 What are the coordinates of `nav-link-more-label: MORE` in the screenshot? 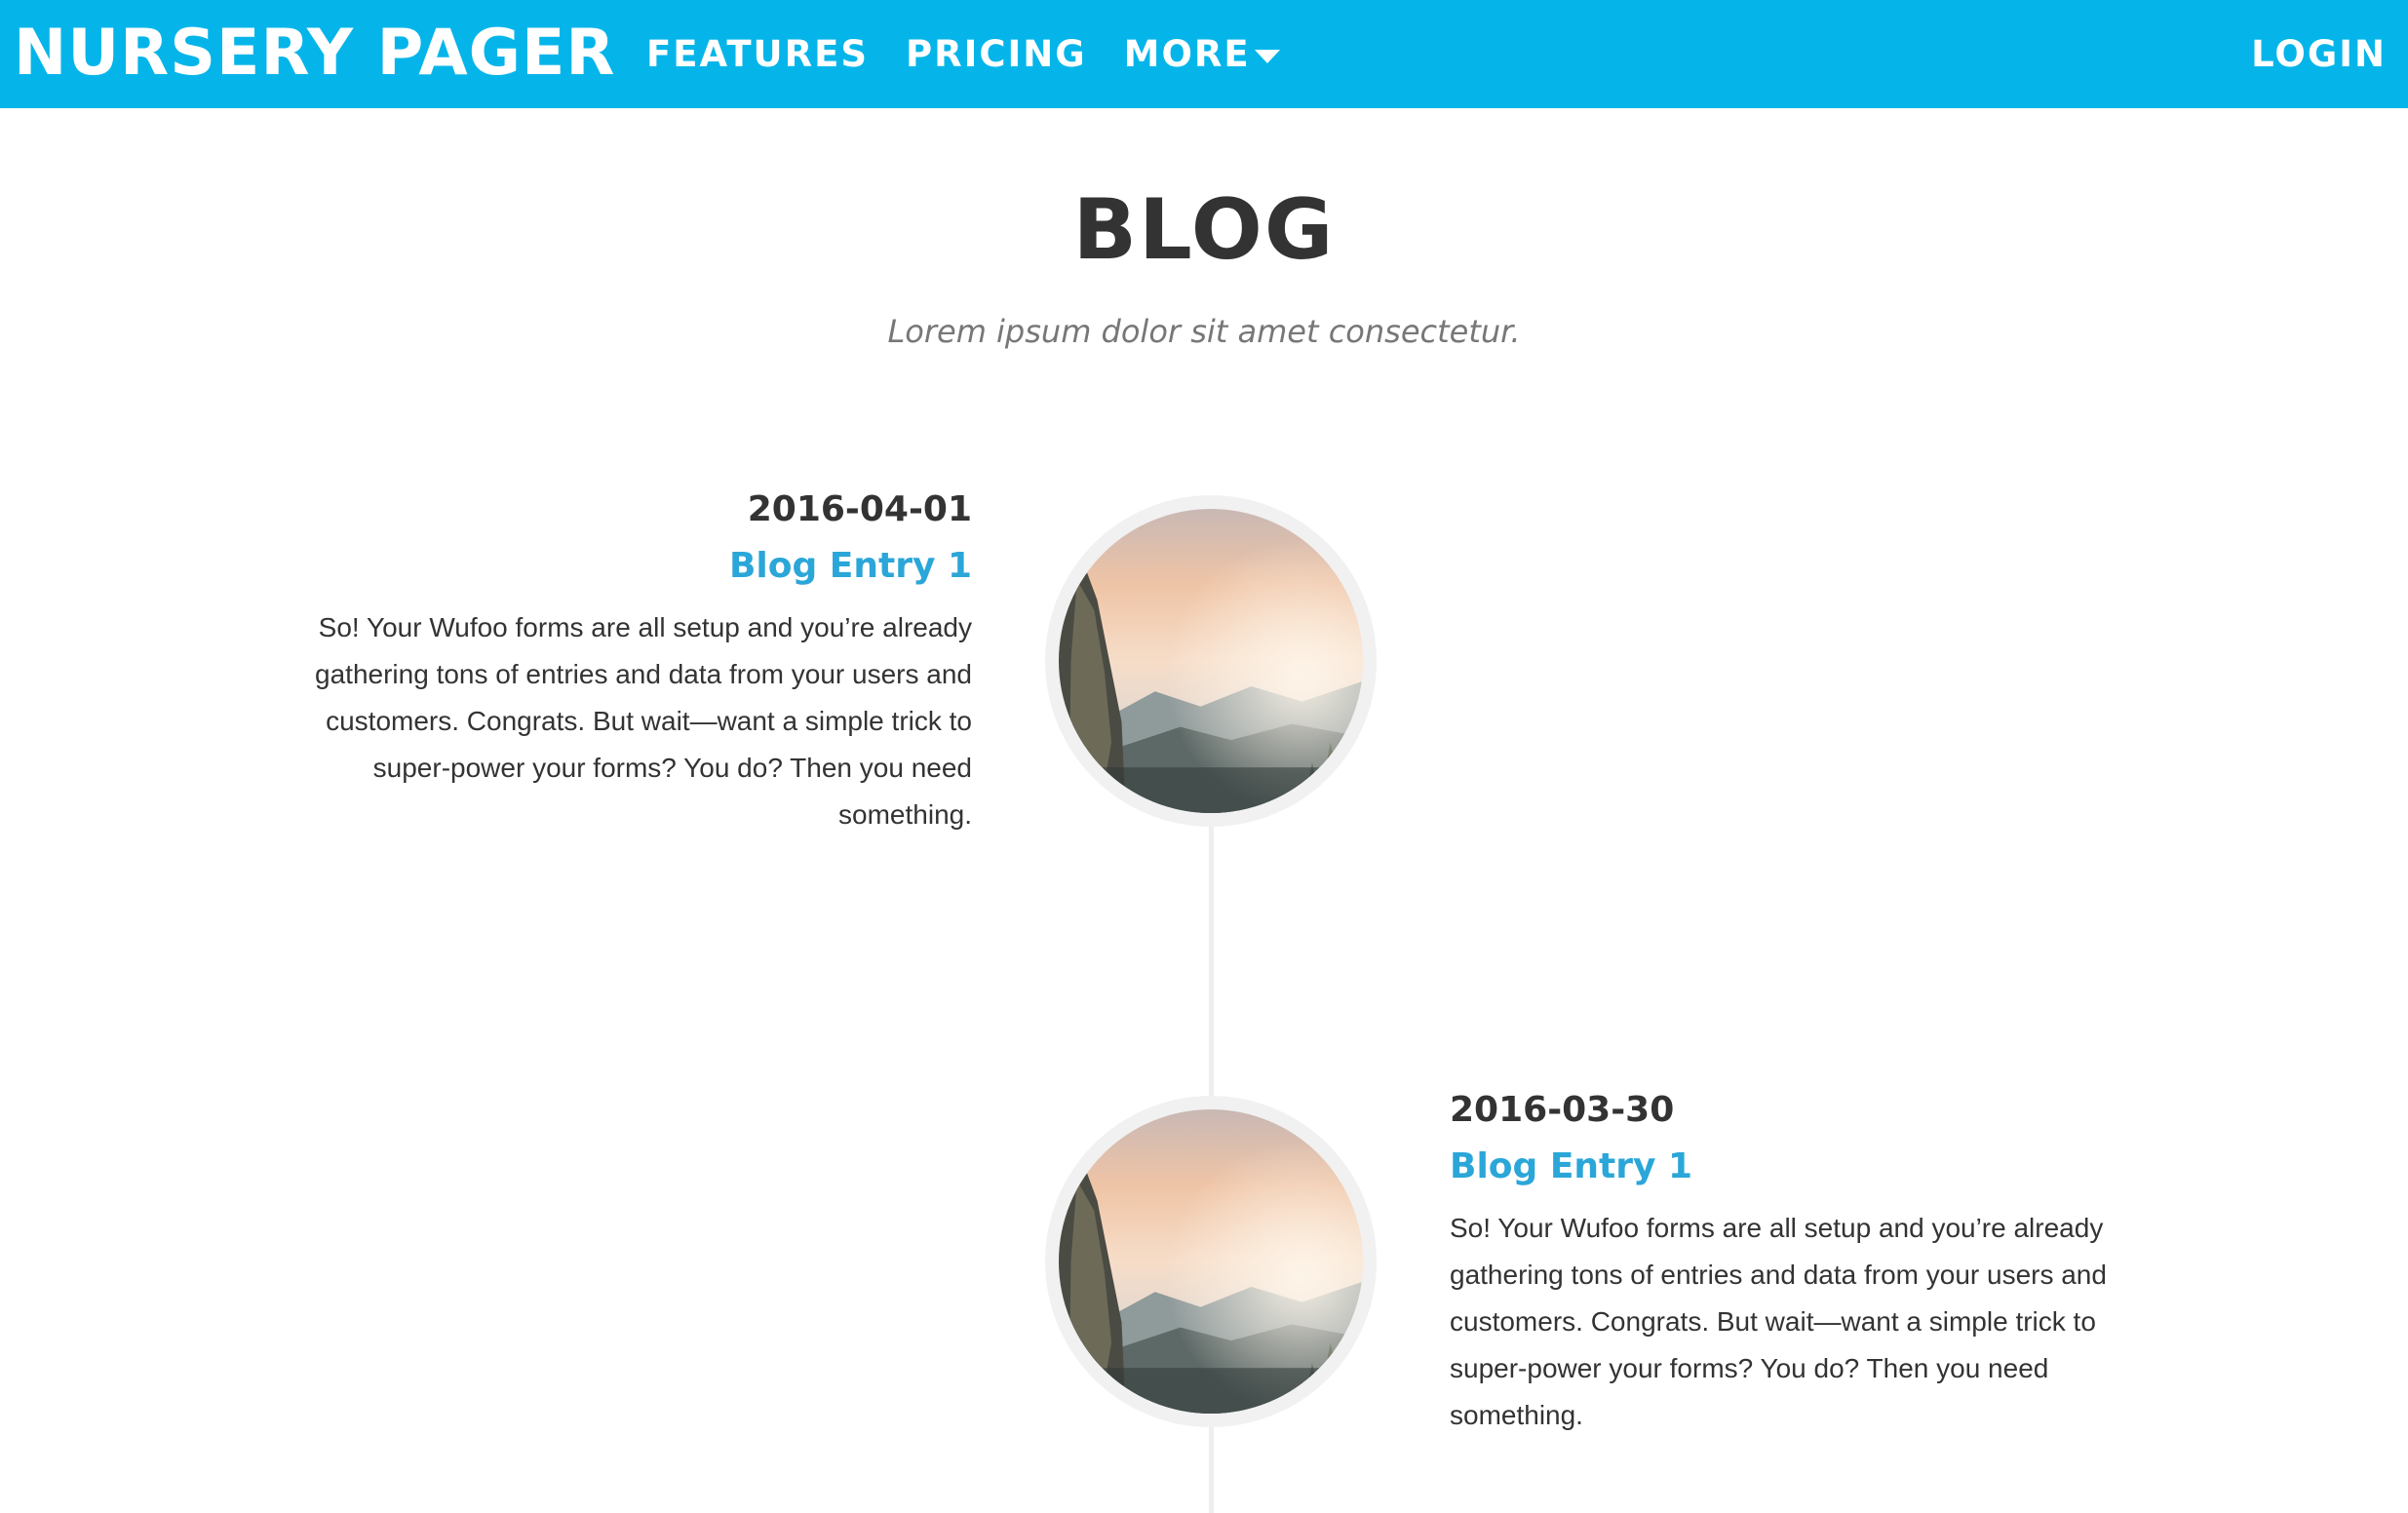 It's located at (1187, 54).